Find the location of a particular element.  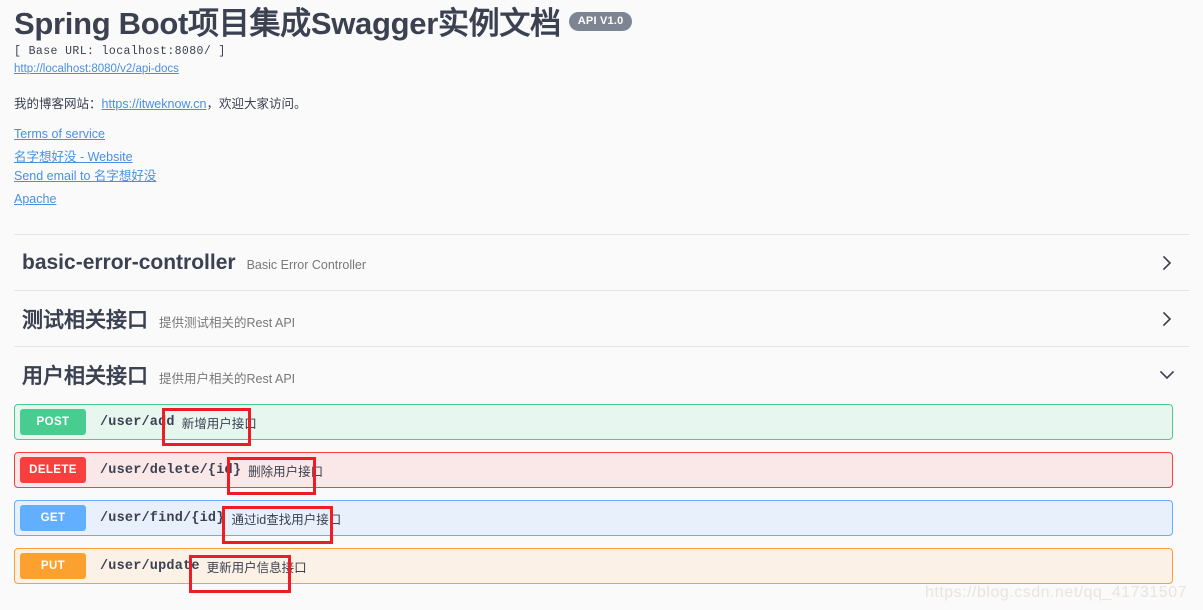

operation-row-post-user-add: POST /user/add 新增用户接口 is located at coordinates (593, 422).